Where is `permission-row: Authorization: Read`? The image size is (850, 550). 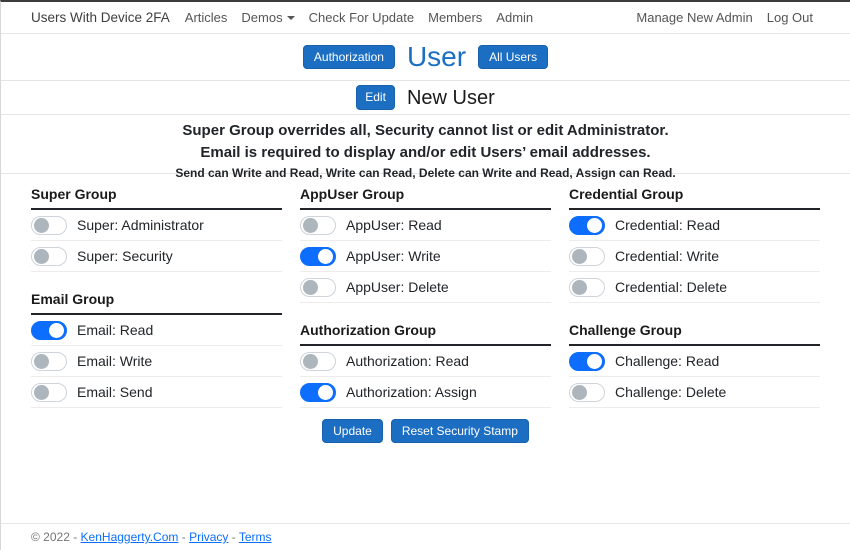
permission-row: Authorization: Read is located at coordinates (425, 361).